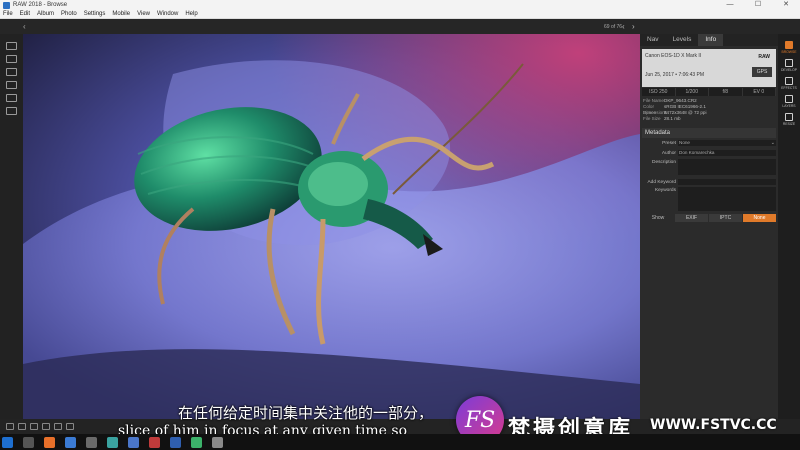 This screenshot has height=450, width=800. I want to click on keywords-field, so click(727, 199).